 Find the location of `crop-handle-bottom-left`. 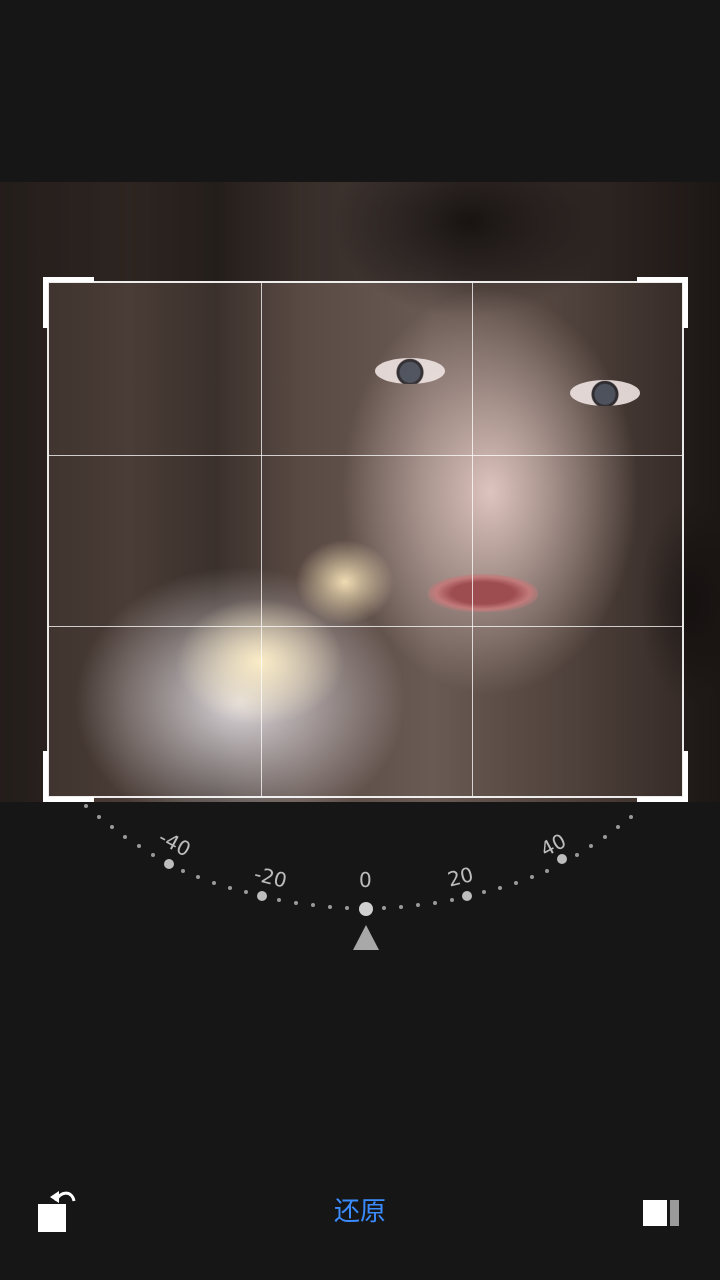

crop-handle-bottom-left is located at coordinates (68, 776).